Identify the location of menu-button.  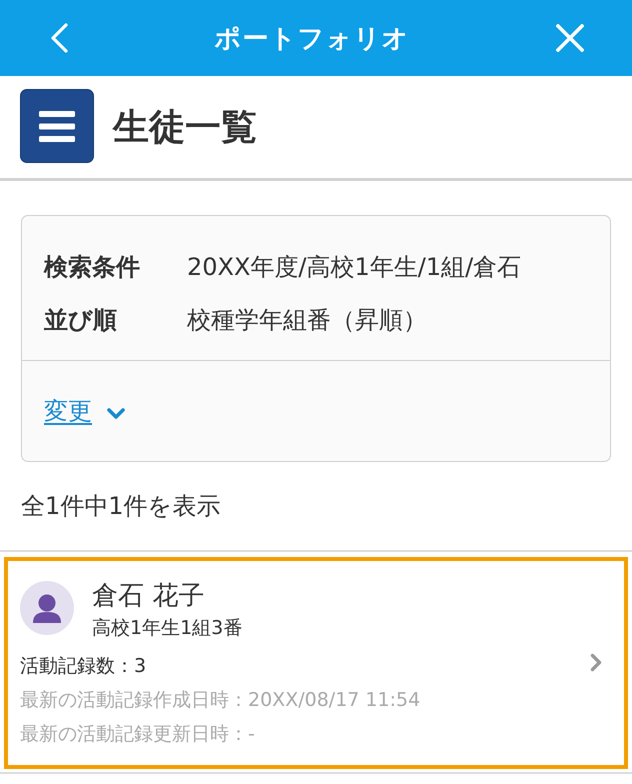
(57, 126).